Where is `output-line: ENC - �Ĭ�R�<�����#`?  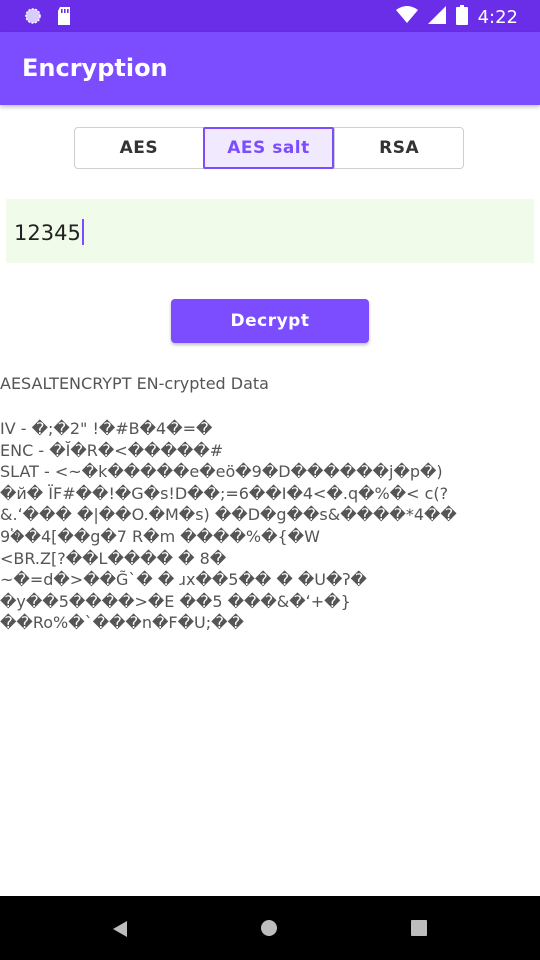
output-line: ENC - �Ĭ�R�<�����# is located at coordinates (112, 450).